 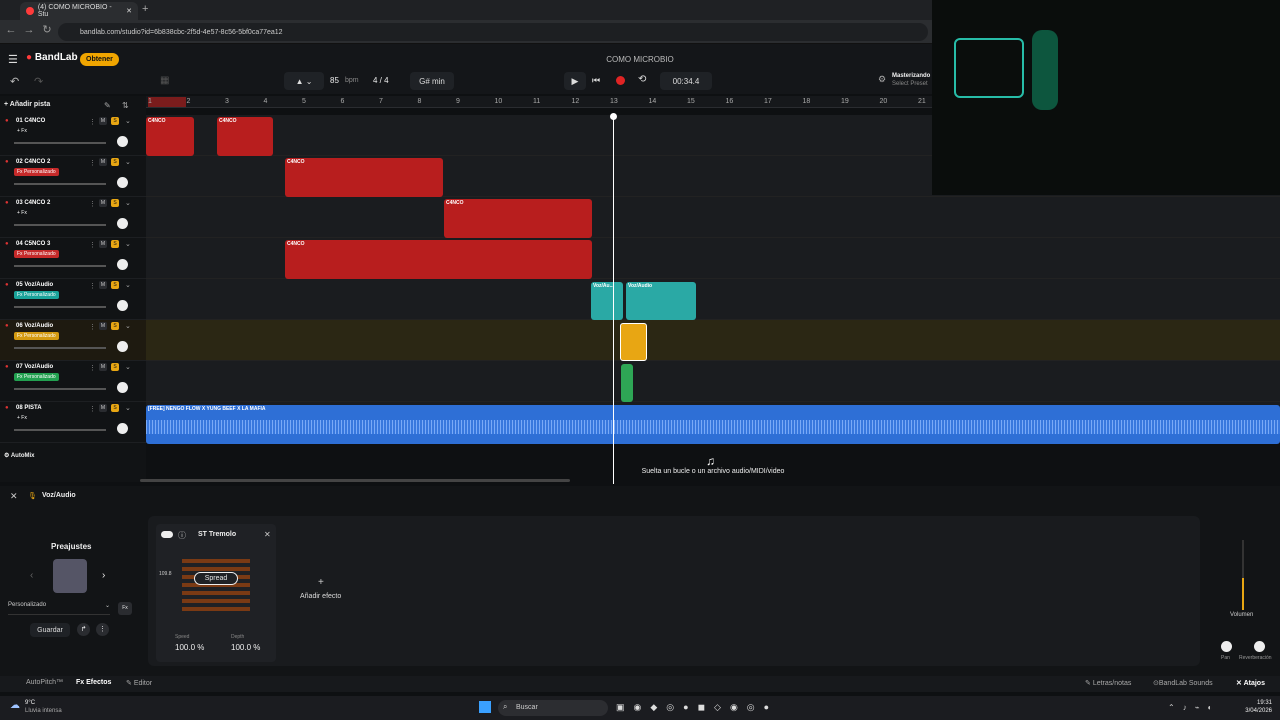 I want to click on track-name: 07 Voz/Audio, so click(x=34, y=367).